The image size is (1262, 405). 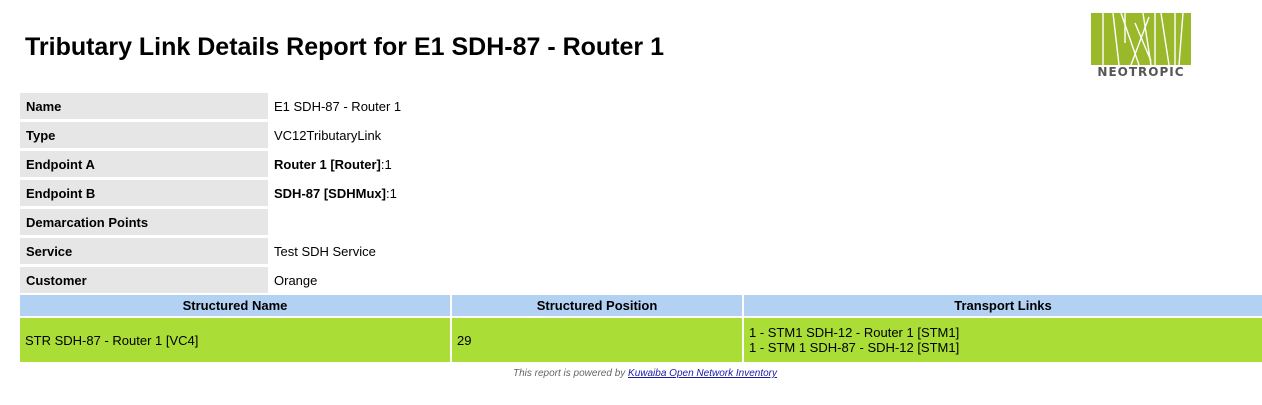 I want to click on footer-text: This report is powered by, so click(x=570, y=373).